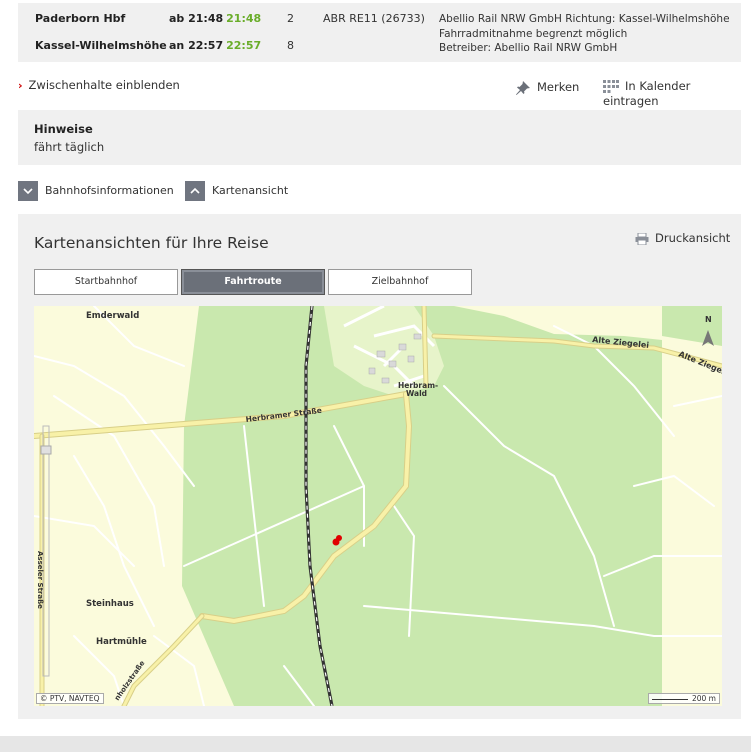 The image size is (751, 752). What do you see at coordinates (400, 282) in the screenshot?
I see `tab-zielbahnhof: Zielbahnhof` at bounding box center [400, 282].